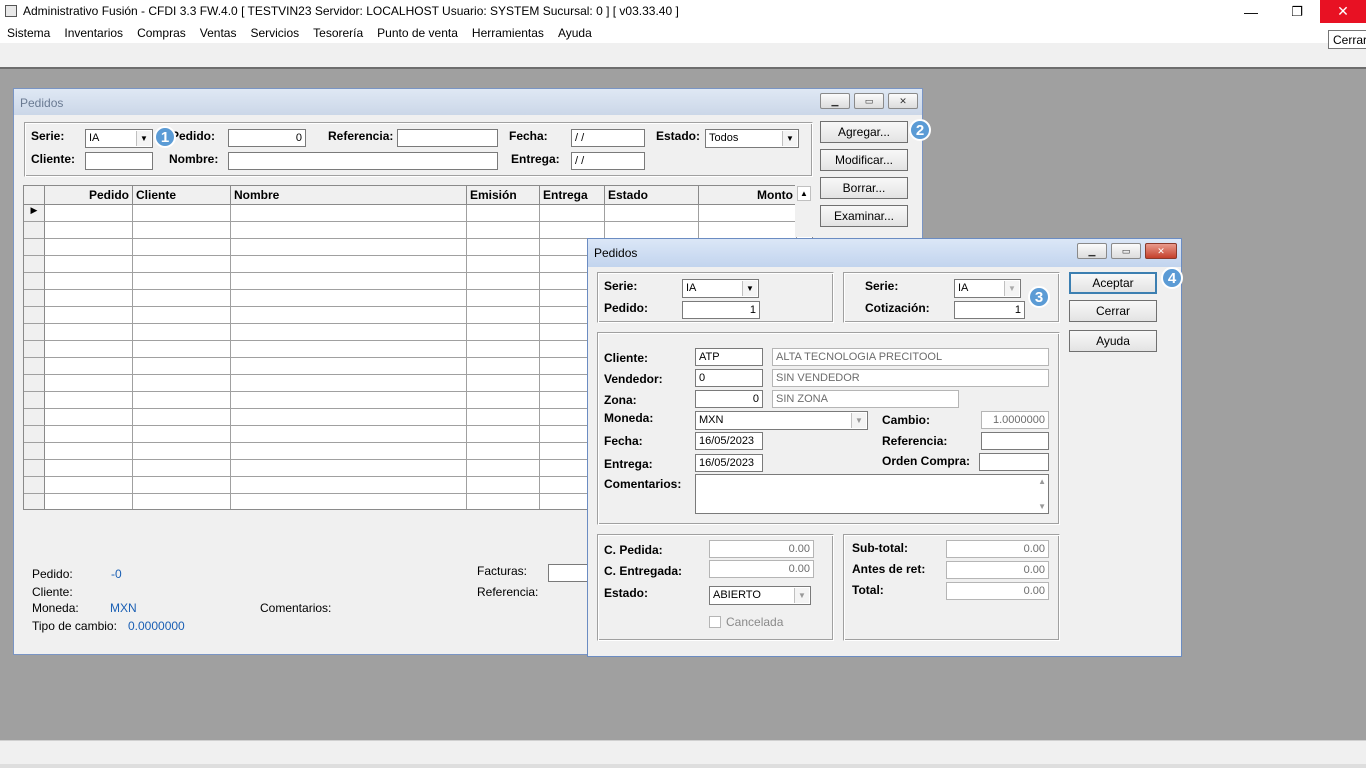 This screenshot has width=1366, height=768. I want to click on col-header-nombre: Nombre, so click(349, 195).